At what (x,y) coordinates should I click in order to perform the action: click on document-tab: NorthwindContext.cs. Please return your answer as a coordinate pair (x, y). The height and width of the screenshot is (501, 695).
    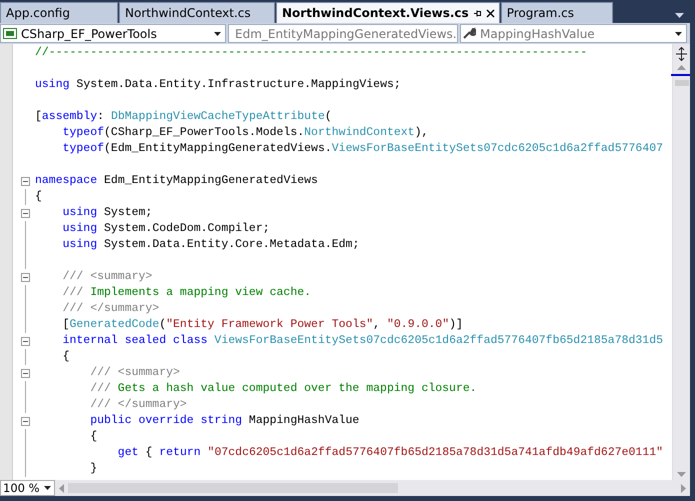
    Looking at the image, I should click on (197, 12).